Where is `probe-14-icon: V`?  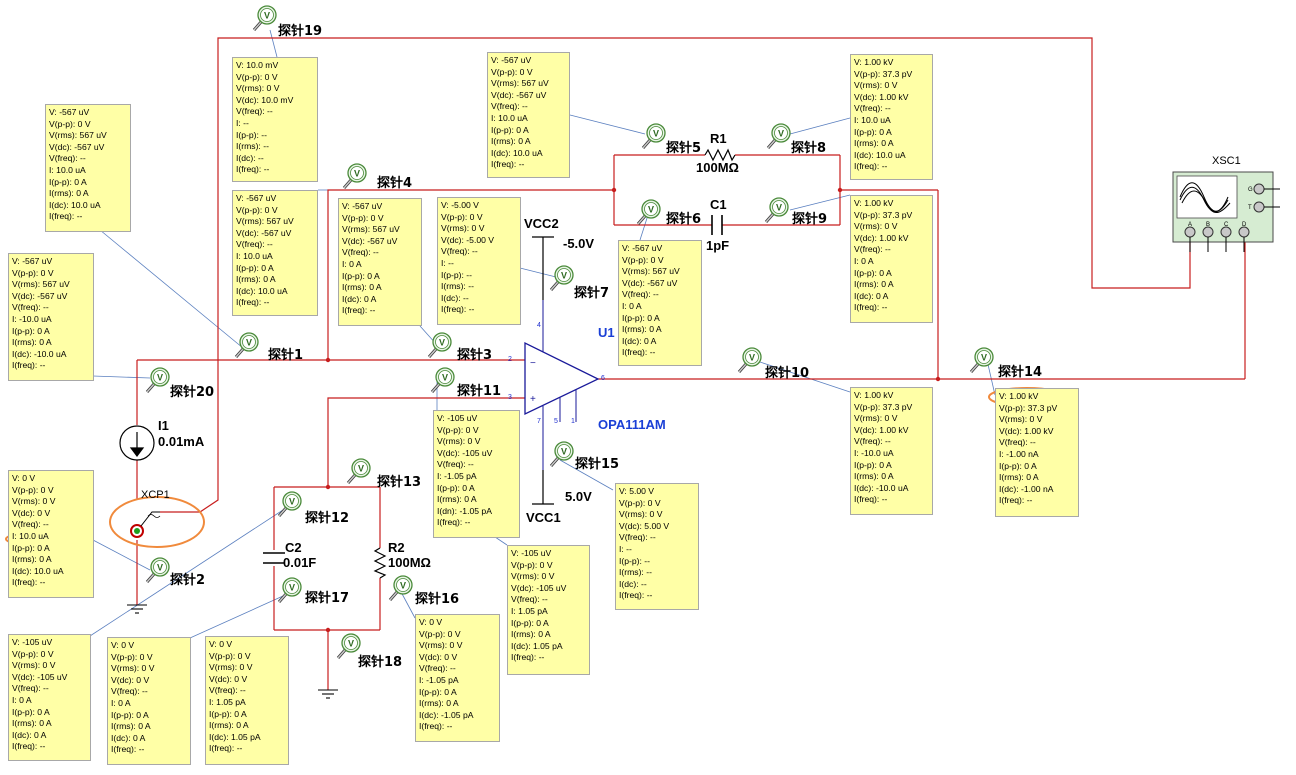
probe-14-icon: V is located at coordinates (981, 360).